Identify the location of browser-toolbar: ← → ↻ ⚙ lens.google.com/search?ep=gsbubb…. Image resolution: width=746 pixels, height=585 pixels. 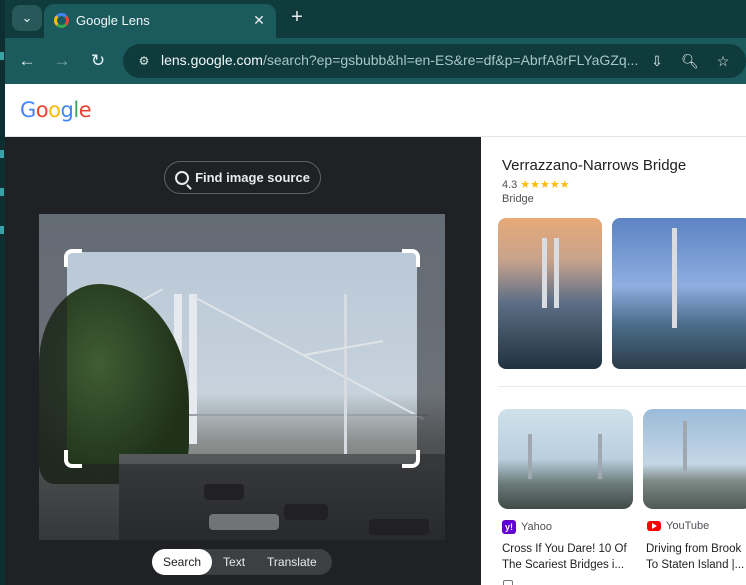
(375, 61).